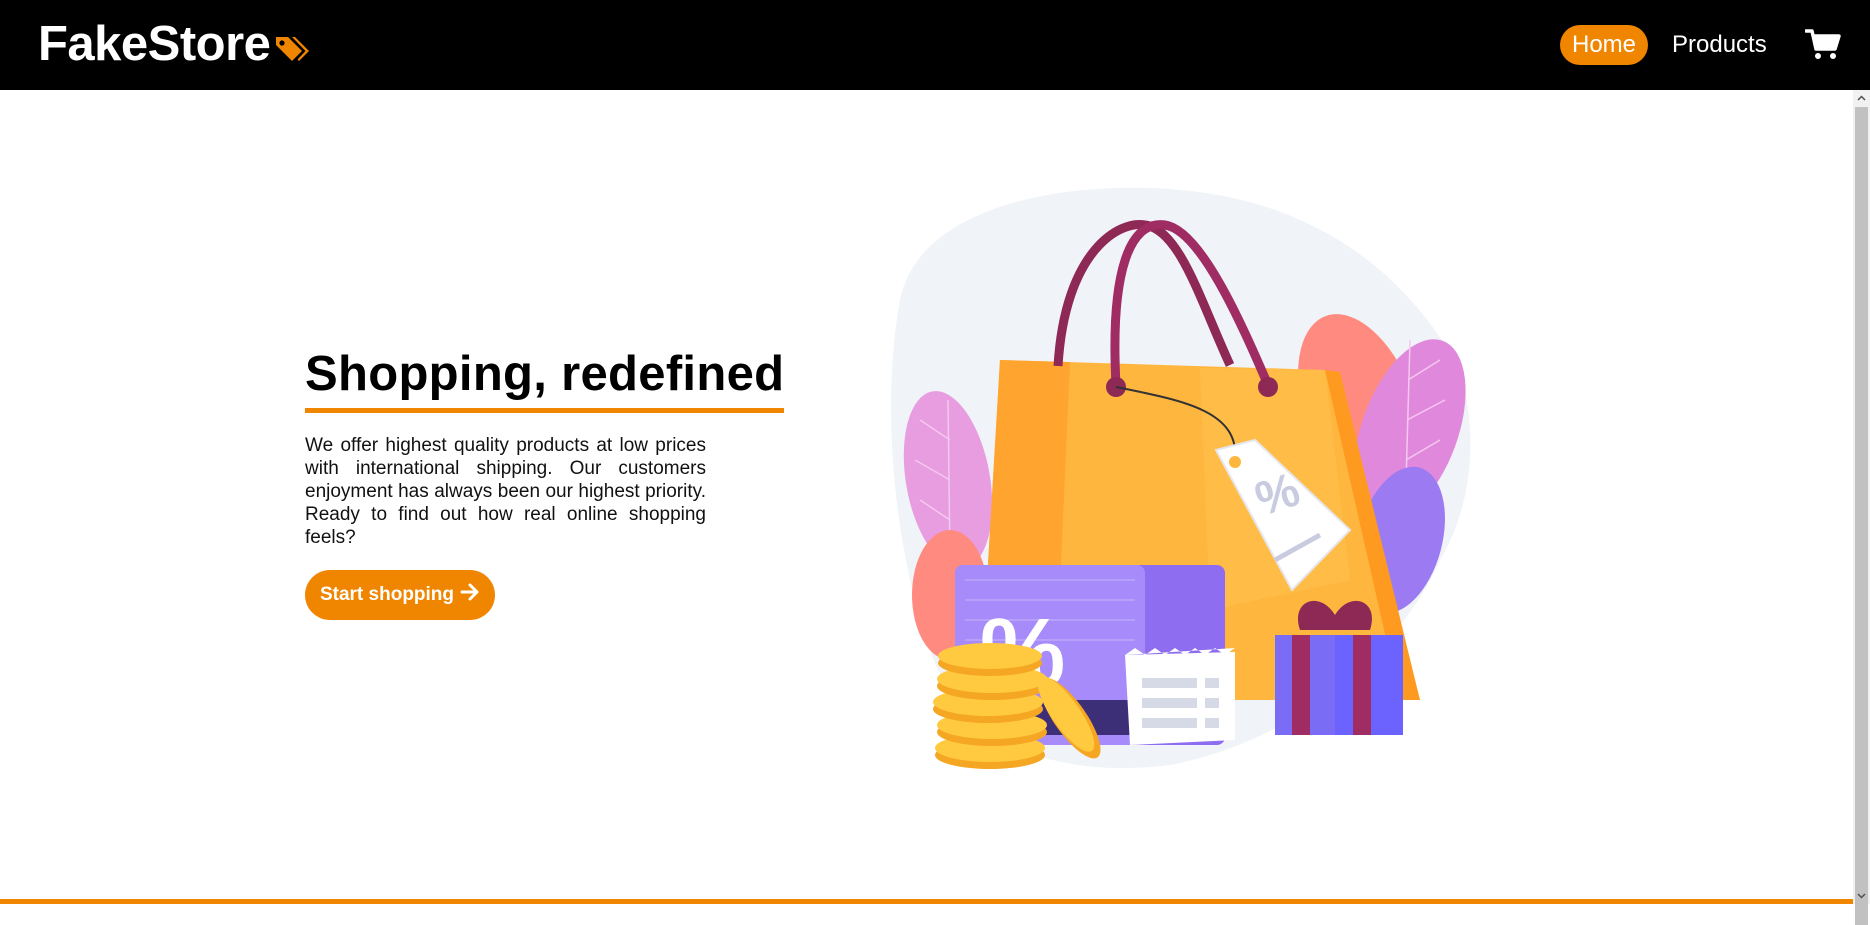 This screenshot has width=1870, height=925. I want to click on nav-link-products: Products, so click(1719, 45).